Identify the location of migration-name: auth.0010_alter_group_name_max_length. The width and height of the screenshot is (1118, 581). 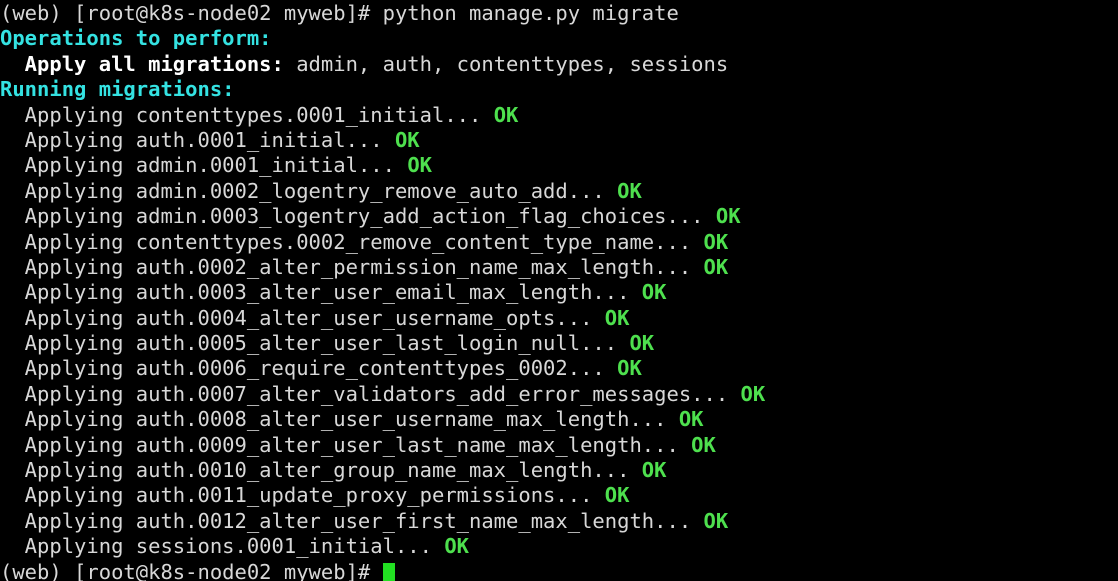
(364, 470).